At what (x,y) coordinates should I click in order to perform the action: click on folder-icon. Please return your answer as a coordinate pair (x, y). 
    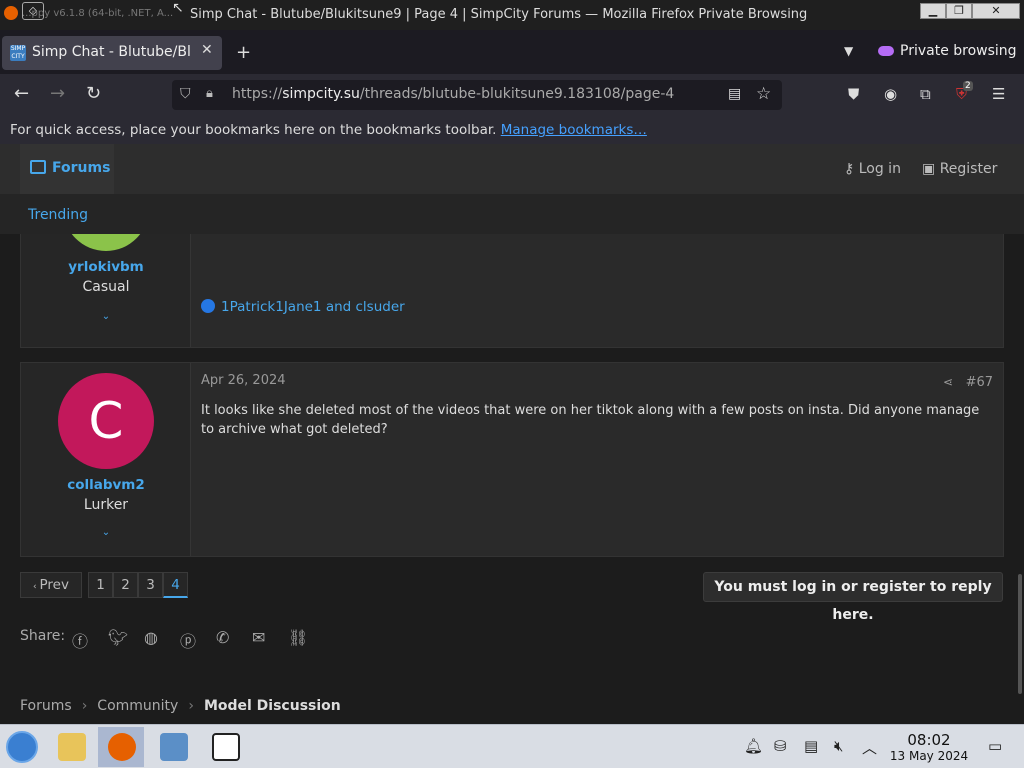
    Looking at the image, I should click on (72, 747).